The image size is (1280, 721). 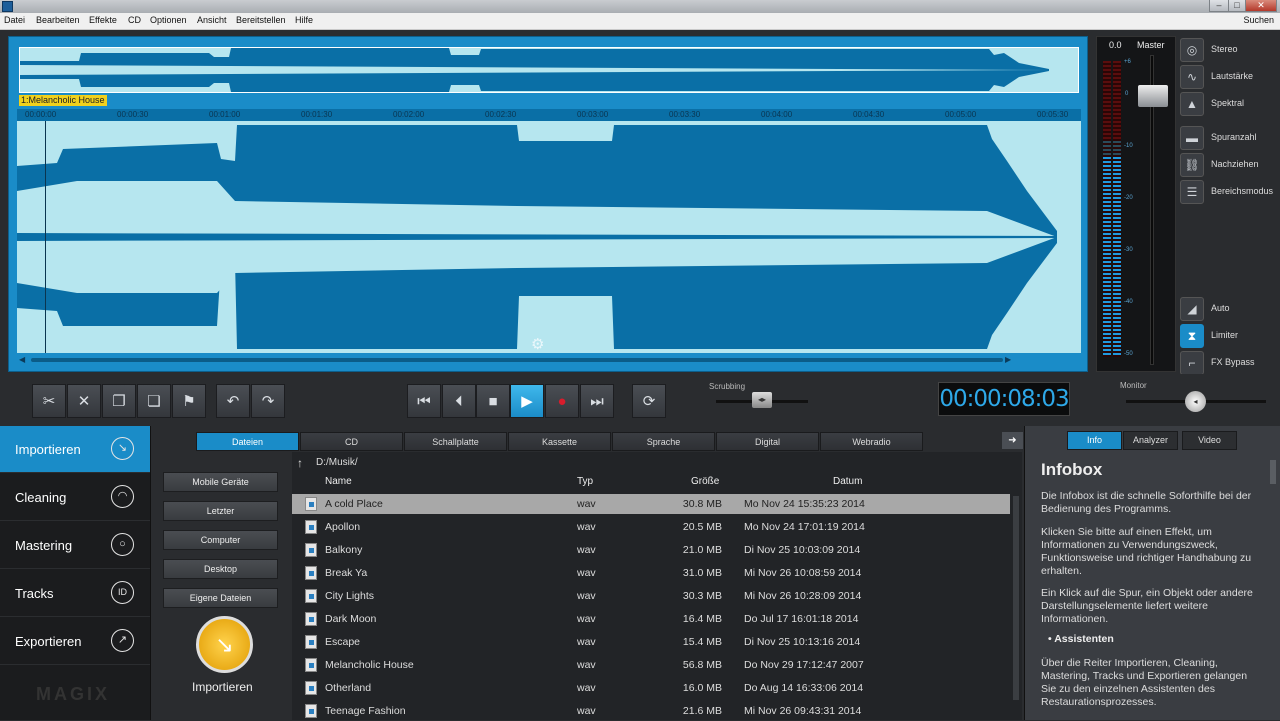 What do you see at coordinates (559, 441) in the screenshot?
I see `tab-kassette: Kassette` at bounding box center [559, 441].